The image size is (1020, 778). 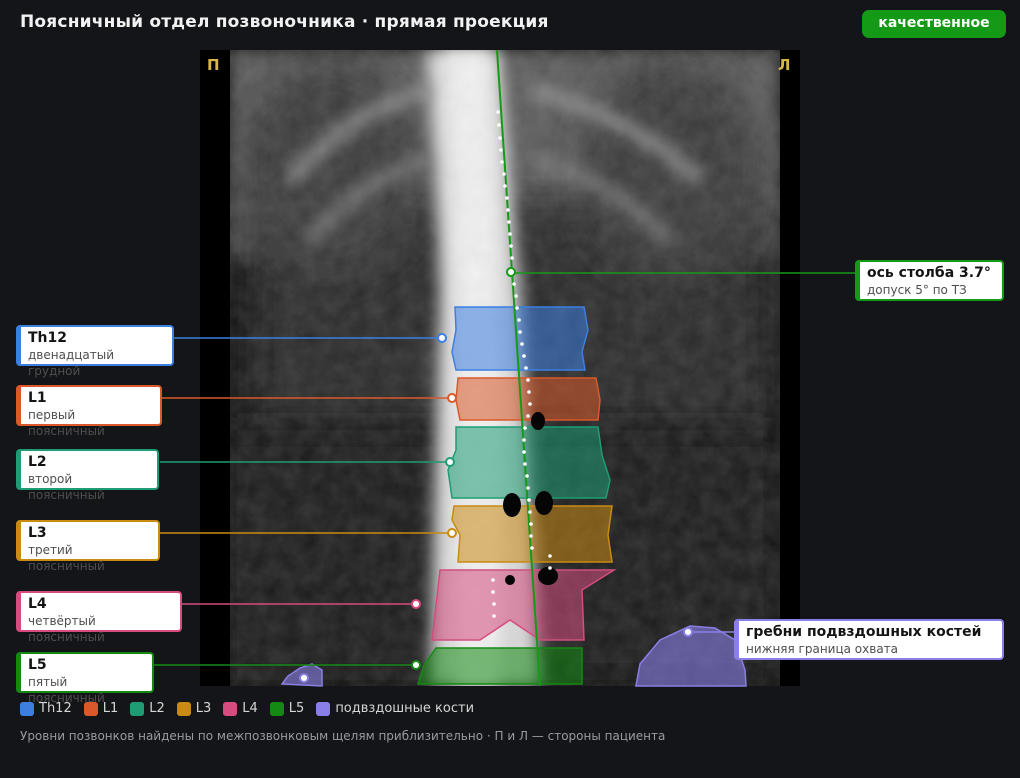 I want to click on label-l3-name: L3, so click(x=37, y=533).